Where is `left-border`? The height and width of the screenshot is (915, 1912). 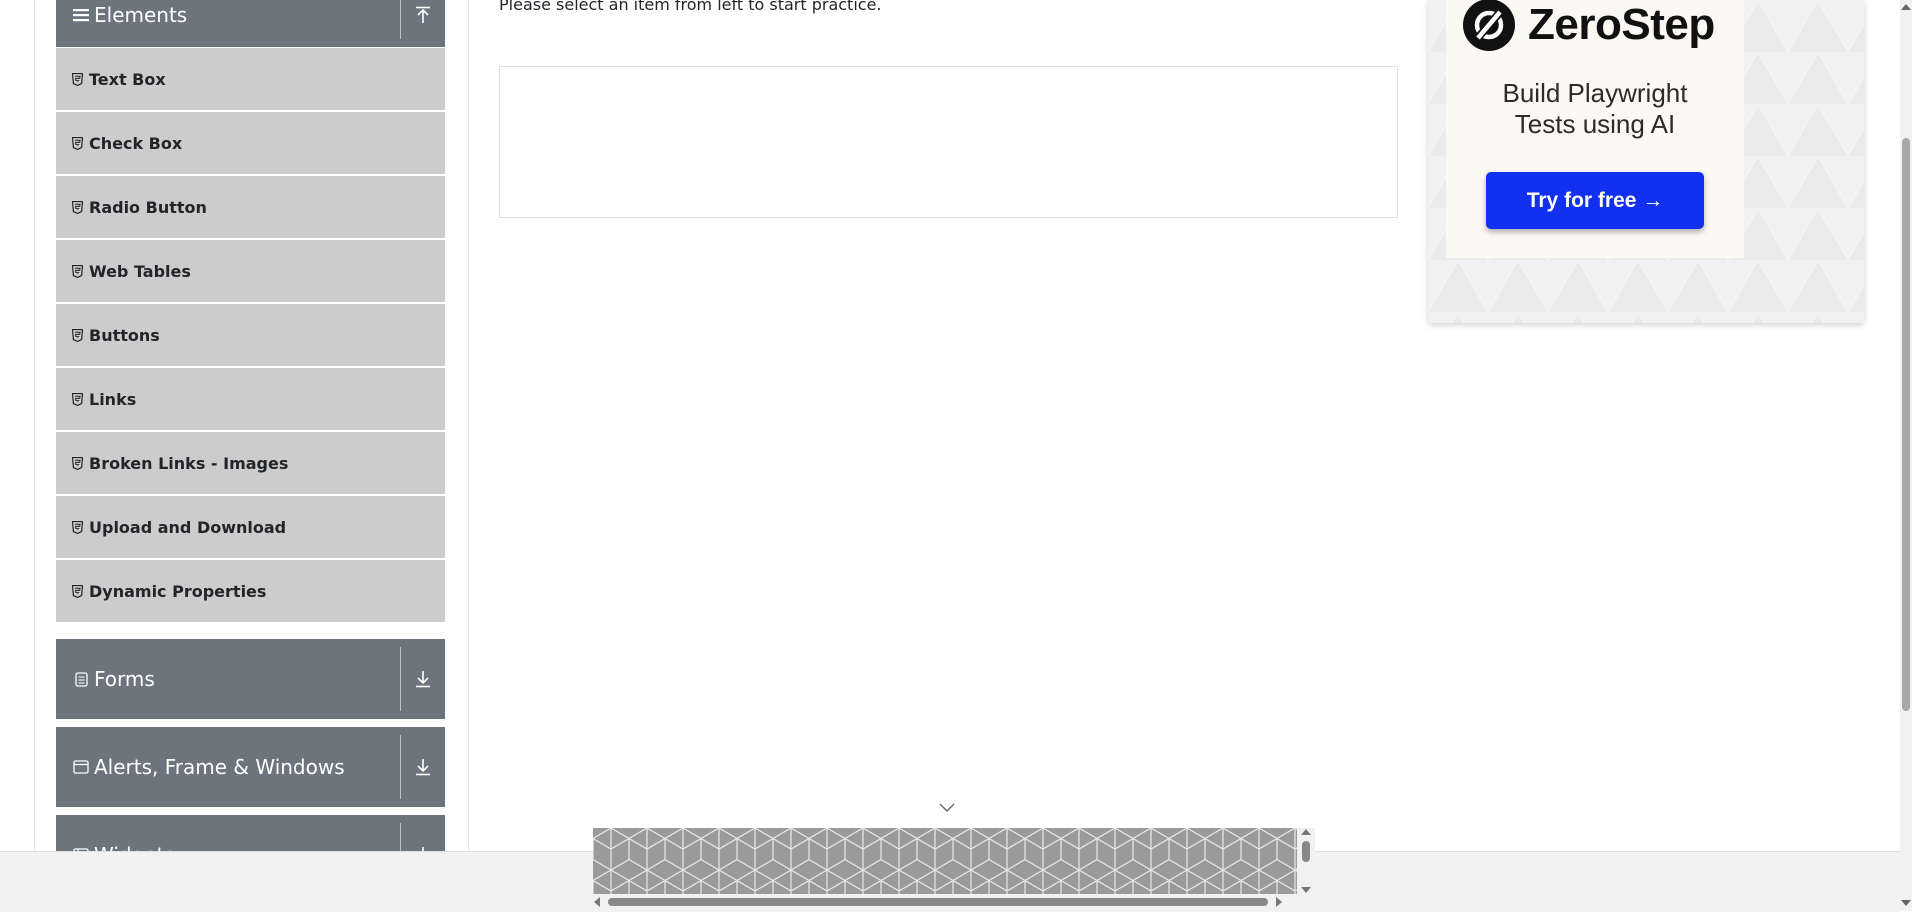 left-border is located at coordinates (34, 425).